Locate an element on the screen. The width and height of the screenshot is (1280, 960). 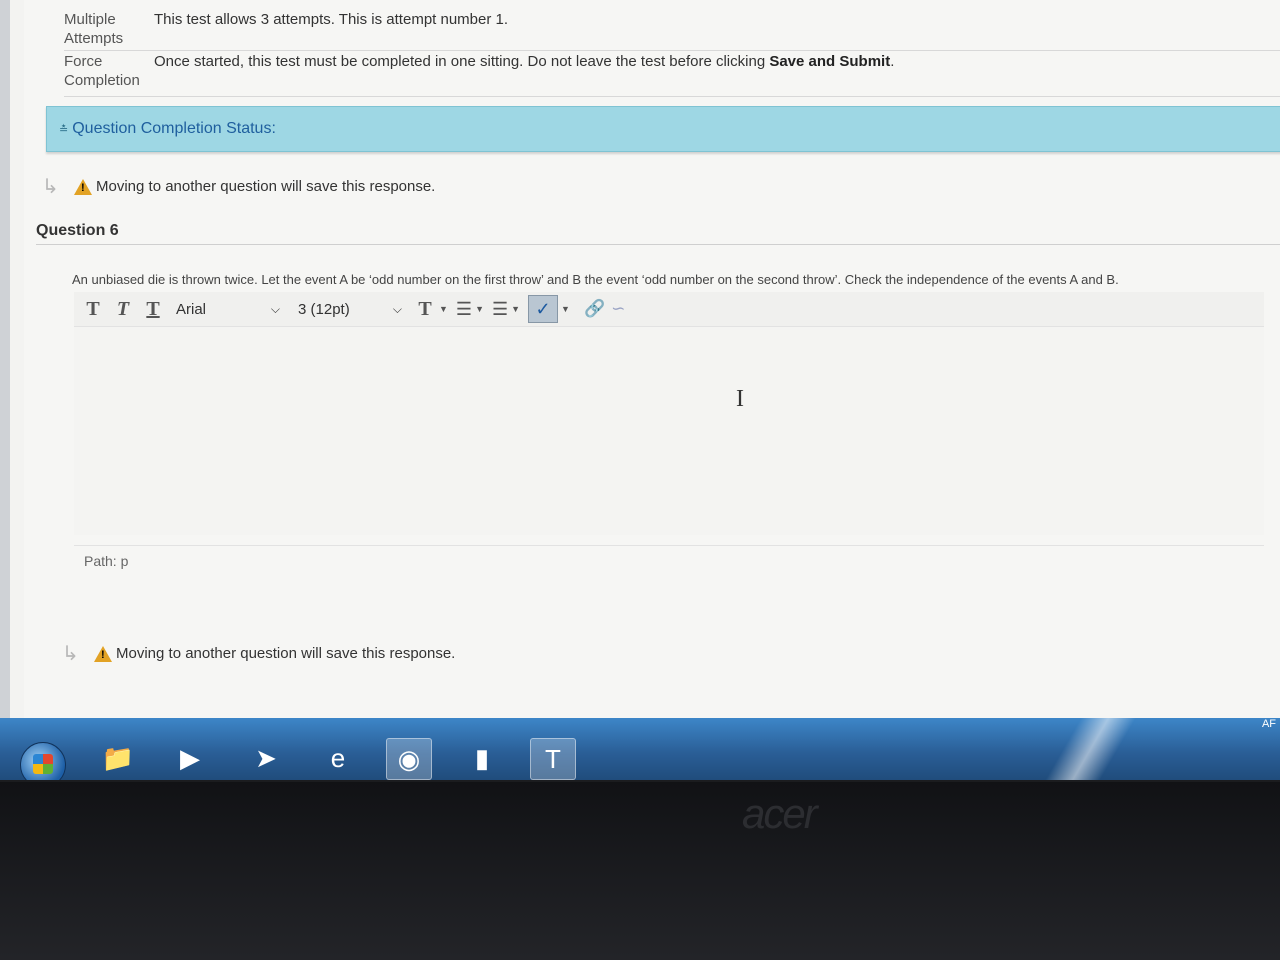
multiple-attempts-label: Multiple Attempts is located at coordinates (94, 29).